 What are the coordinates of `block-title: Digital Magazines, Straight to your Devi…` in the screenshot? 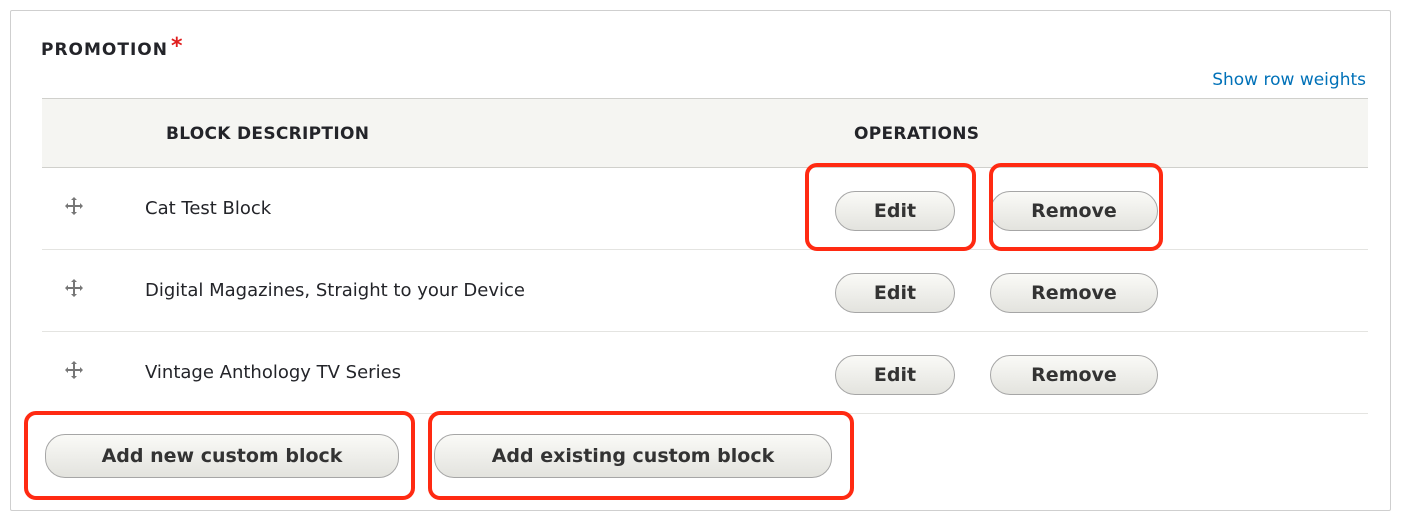 It's located at (335, 290).